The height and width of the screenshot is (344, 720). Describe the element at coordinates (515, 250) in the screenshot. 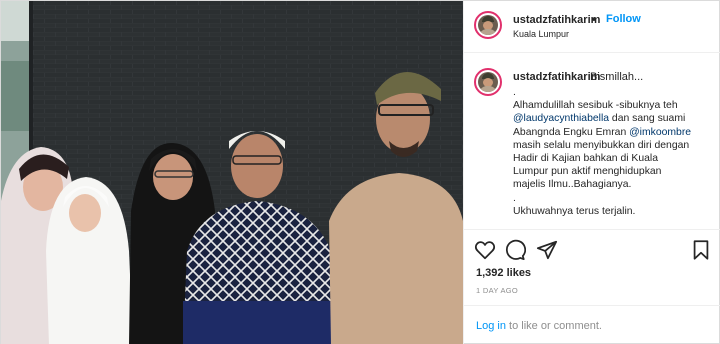

I see `comment-icon` at that location.